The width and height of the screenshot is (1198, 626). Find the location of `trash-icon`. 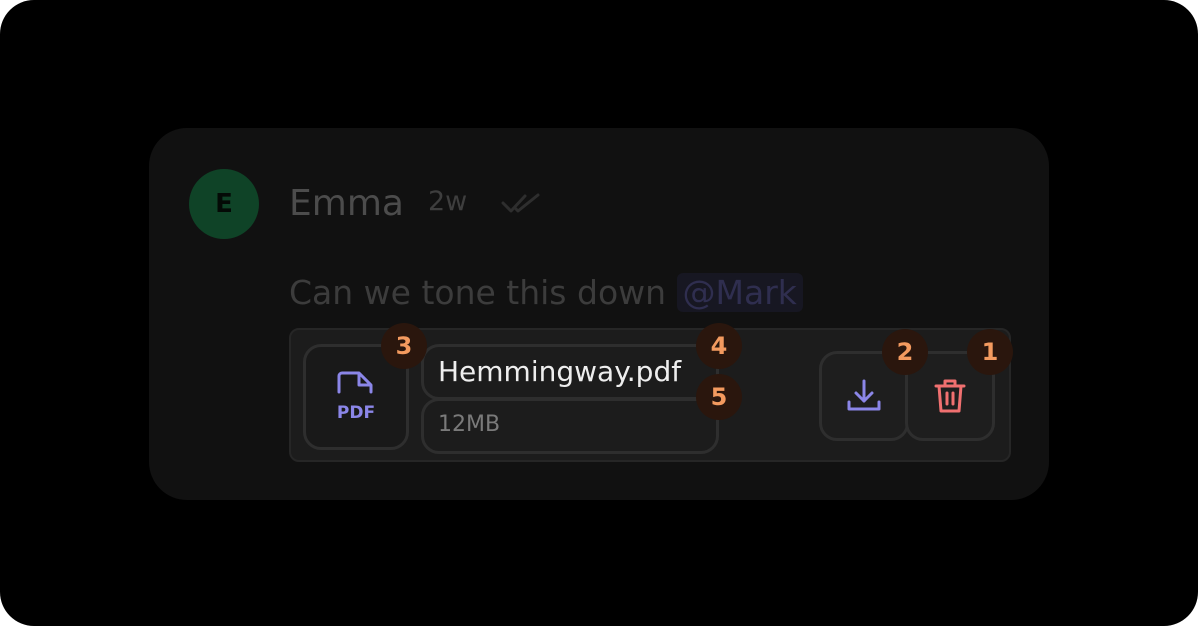

trash-icon is located at coordinates (950, 396).